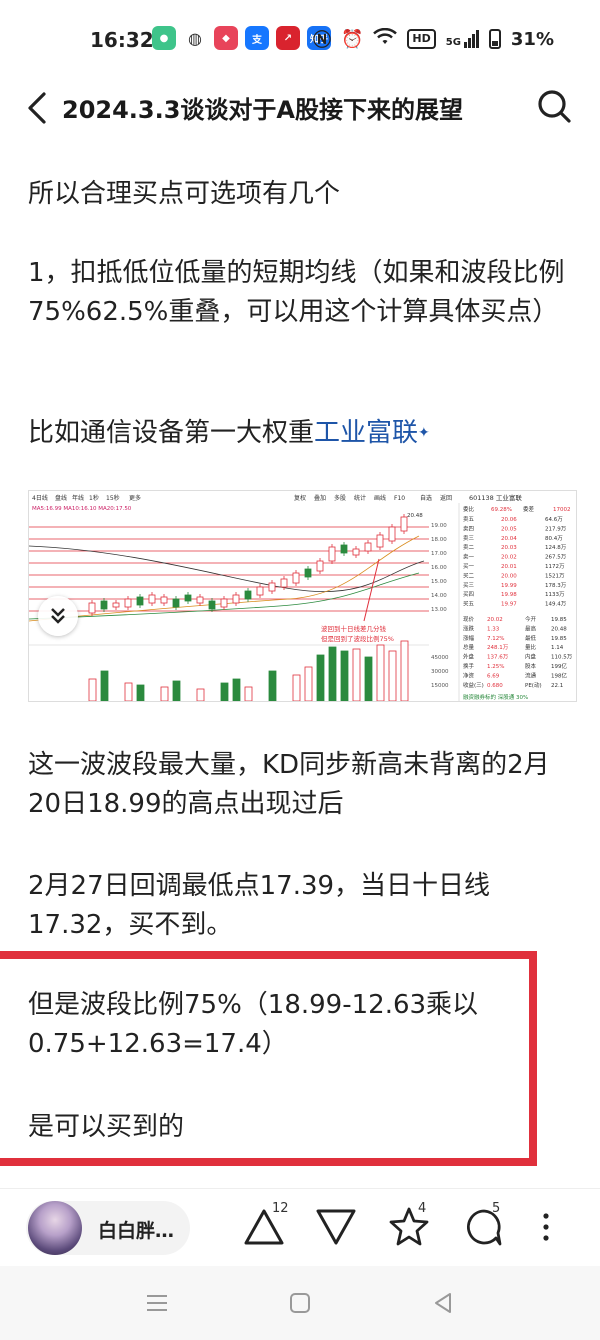 The width and height of the screenshot is (600, 1340). Describe the element at coordinates (360, 498) in the screenshot. I see `chart-toolbar-item: 统计` at that location.